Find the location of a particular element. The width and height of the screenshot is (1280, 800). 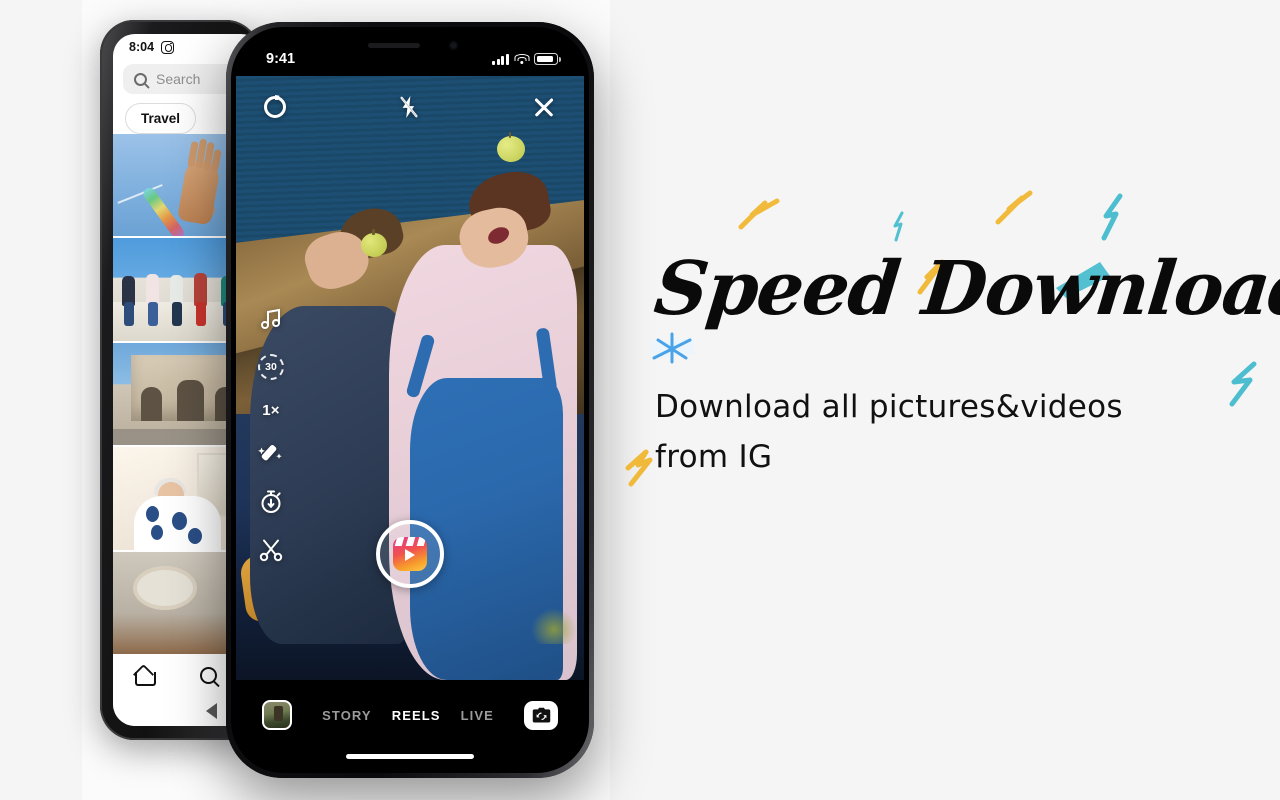

status-indicators is located at coordinates (526, 59).